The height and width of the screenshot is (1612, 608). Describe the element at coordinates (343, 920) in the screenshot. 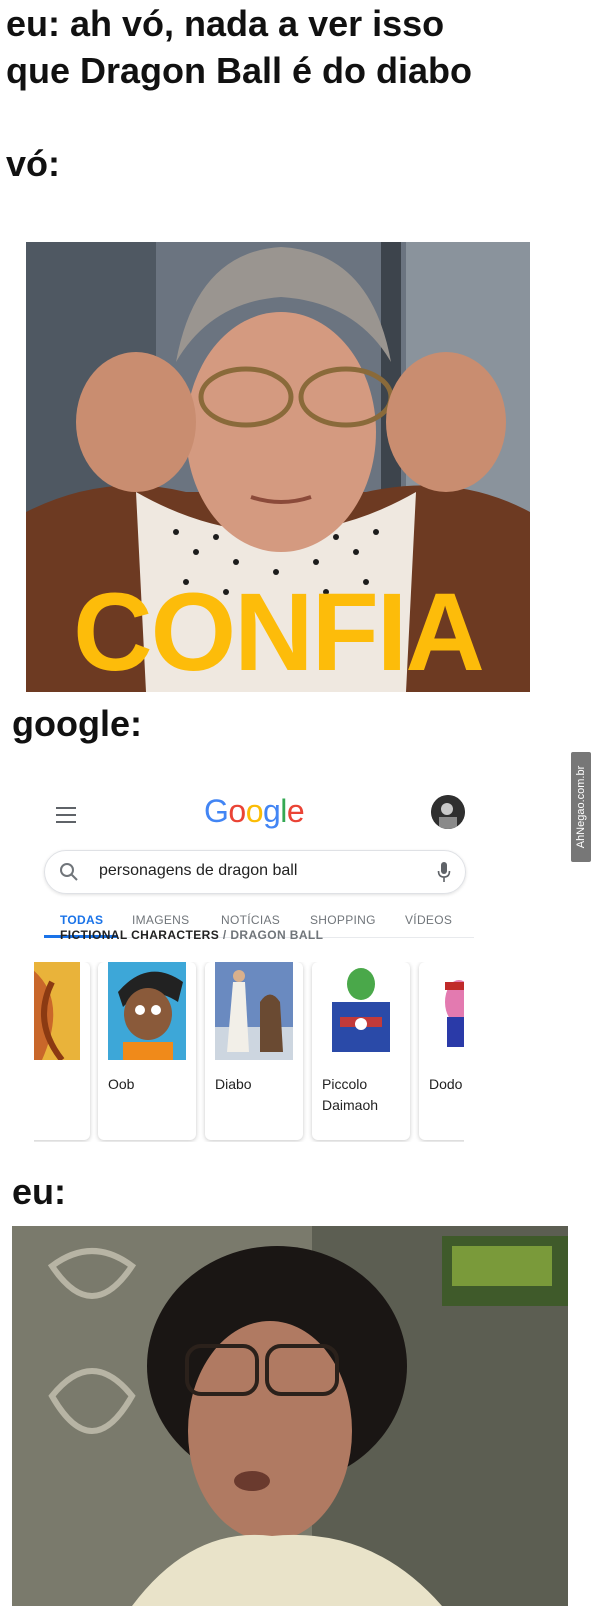

I see `tab-shopping: SHOPPING` at that location.